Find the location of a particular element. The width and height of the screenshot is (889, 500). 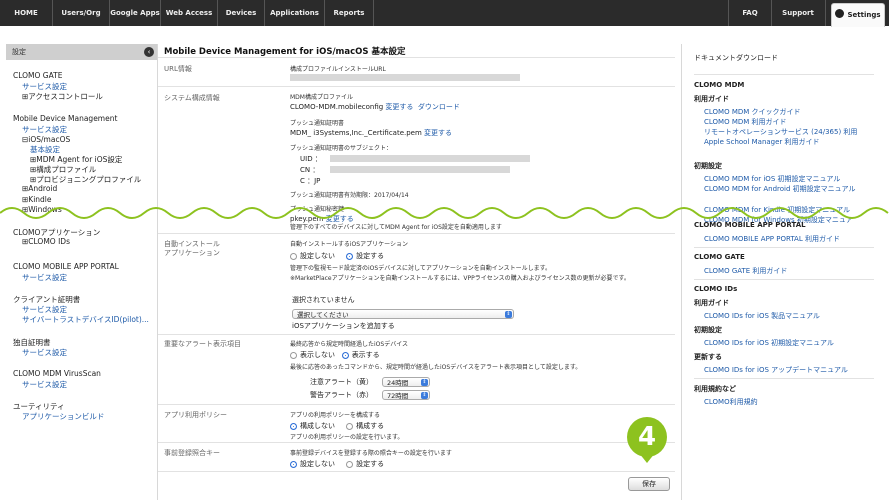

sidebar-link-app-build: アプリケーションビルド is located at coordinates (63, 416).